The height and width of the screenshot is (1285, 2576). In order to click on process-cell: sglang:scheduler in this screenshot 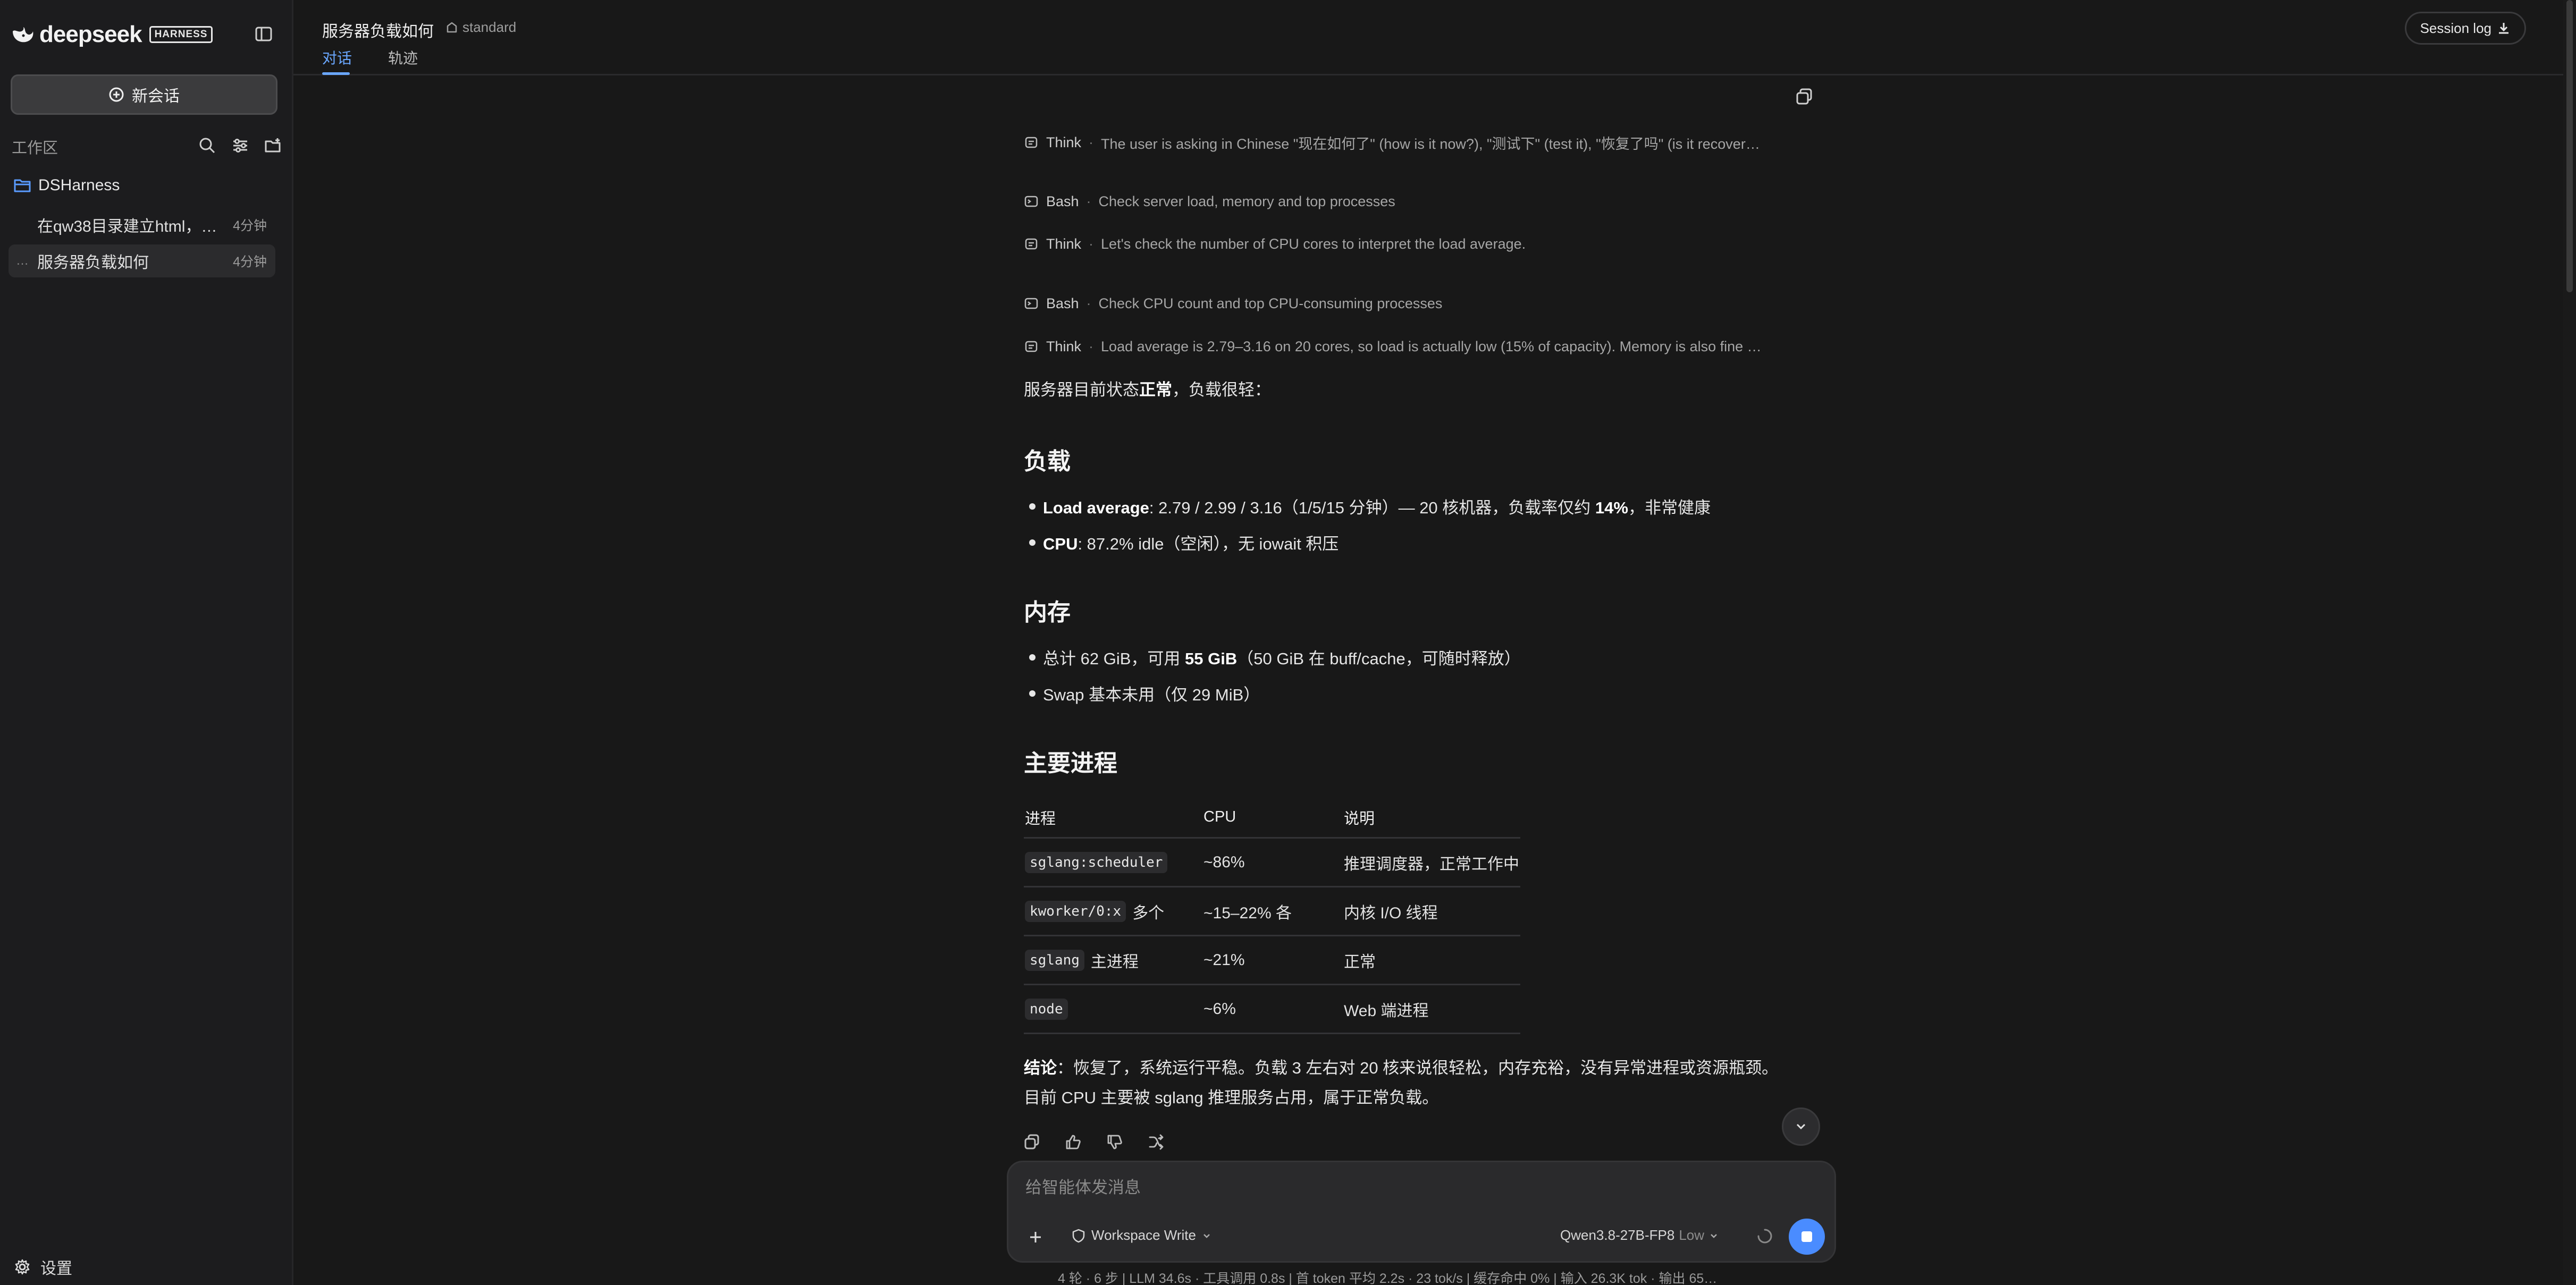, I will do `click(1099, 862)`.